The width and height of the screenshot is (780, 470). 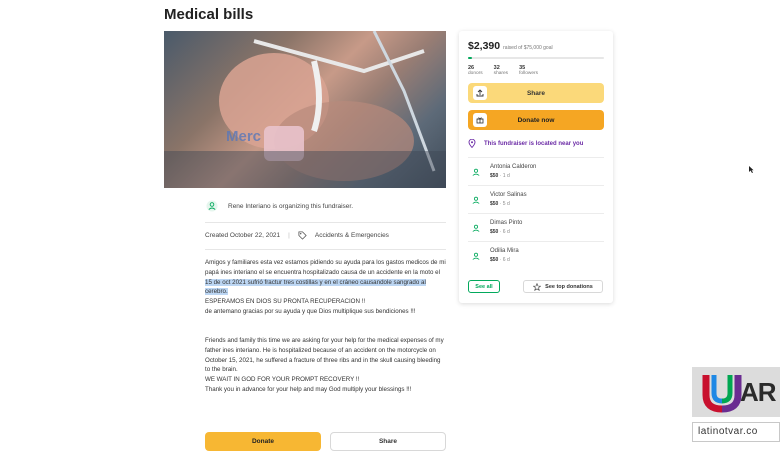 I want to click on donor-item: Victor Salinas $50 · 5 d, so click(x=536, y=199).